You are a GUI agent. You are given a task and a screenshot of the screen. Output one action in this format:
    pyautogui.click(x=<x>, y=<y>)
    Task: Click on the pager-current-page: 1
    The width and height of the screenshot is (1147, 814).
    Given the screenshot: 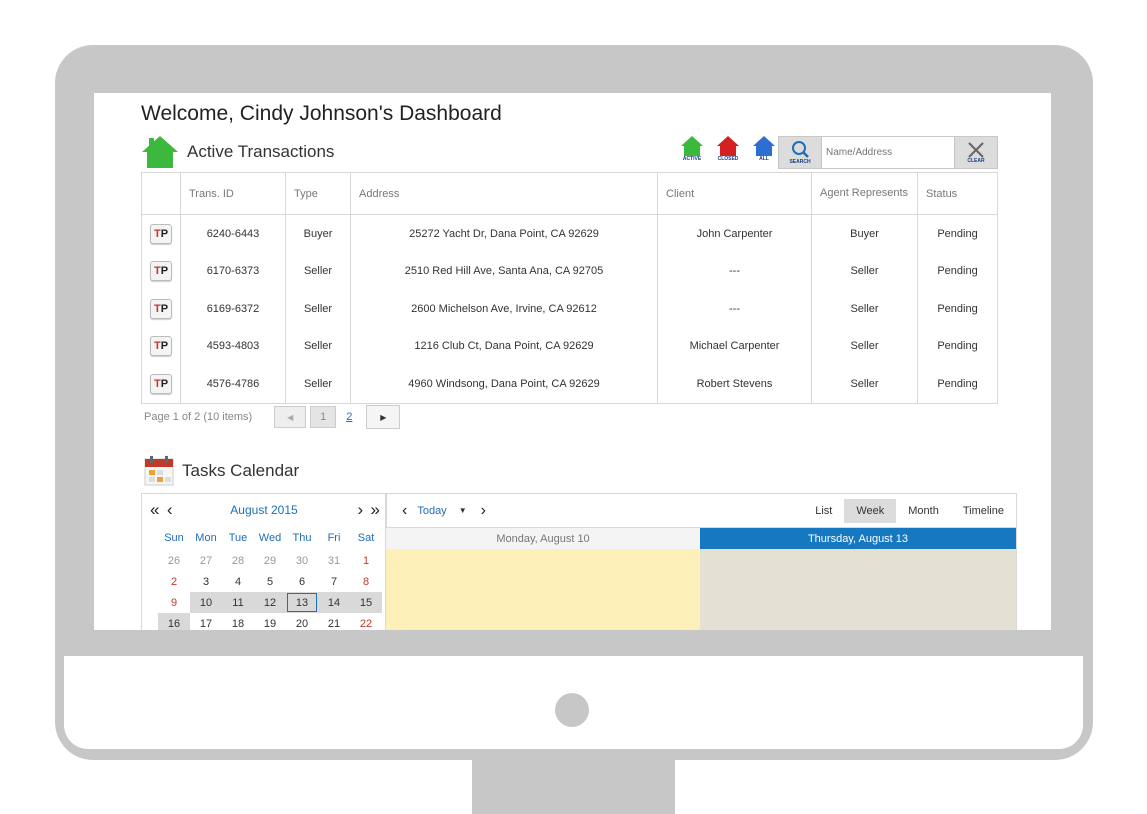 What is the action you would take?
    pyautogui.click(x=323, y=417)
    